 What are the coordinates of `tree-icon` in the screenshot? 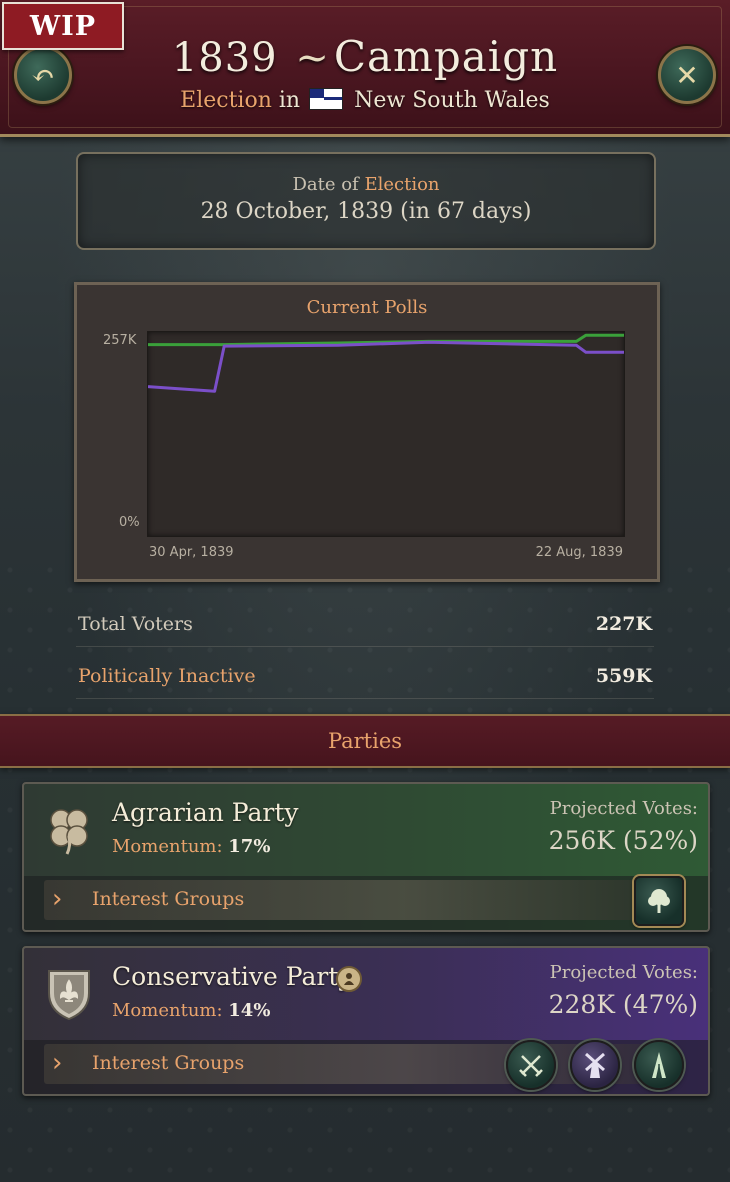 It's located at (659, 901).